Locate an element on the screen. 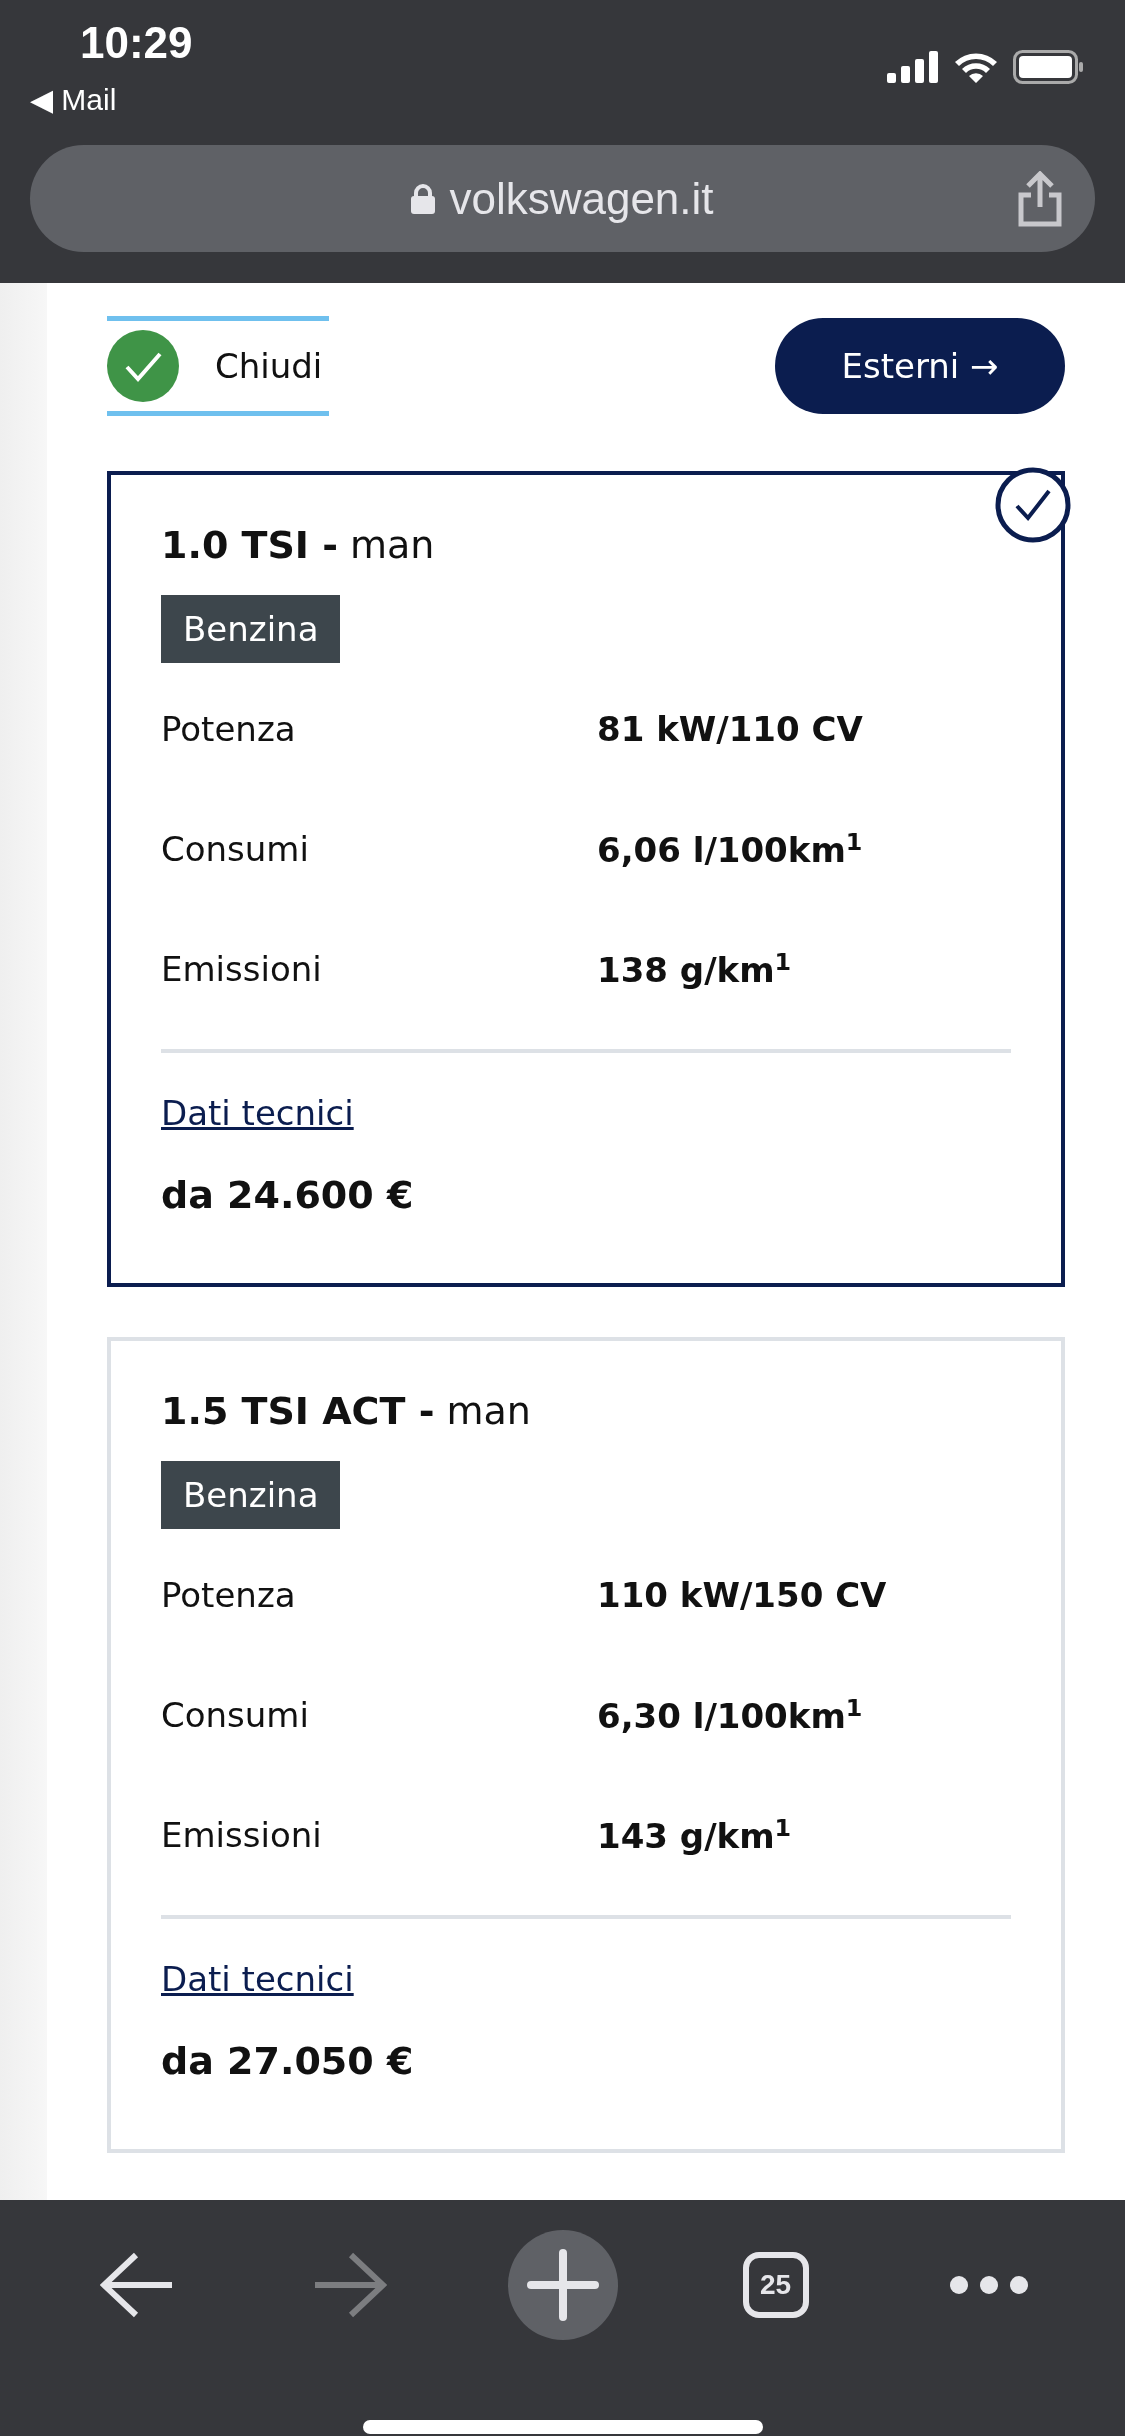  spec-value: 6,30 l/100km$^{1}$ is located at coordinates (730, 1715).